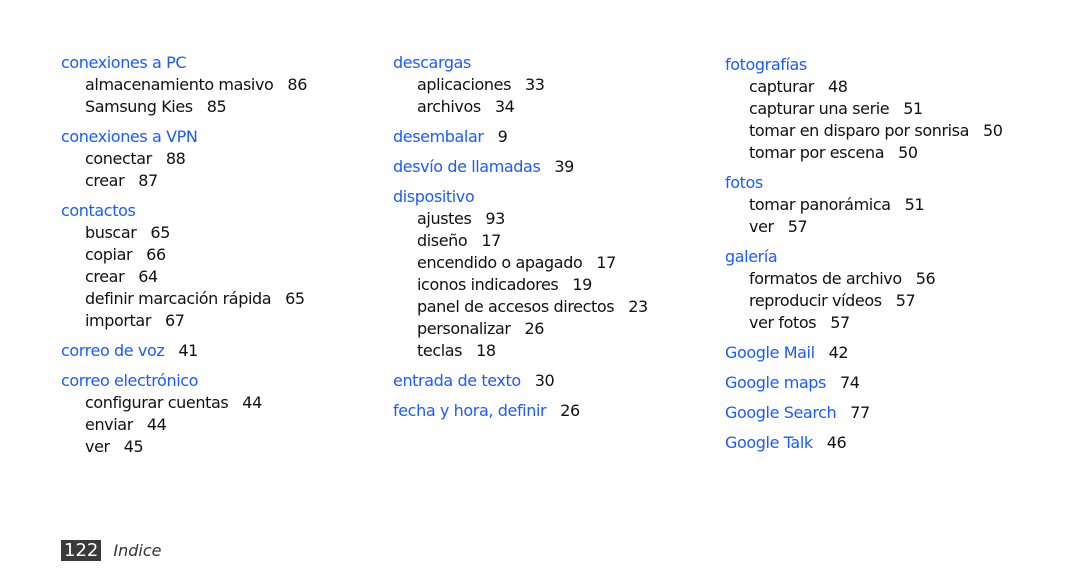 Image resolution: width=1080 pixels, height=586 pixels. I want to click on index-term: entrada de texto, so click(457, 380).